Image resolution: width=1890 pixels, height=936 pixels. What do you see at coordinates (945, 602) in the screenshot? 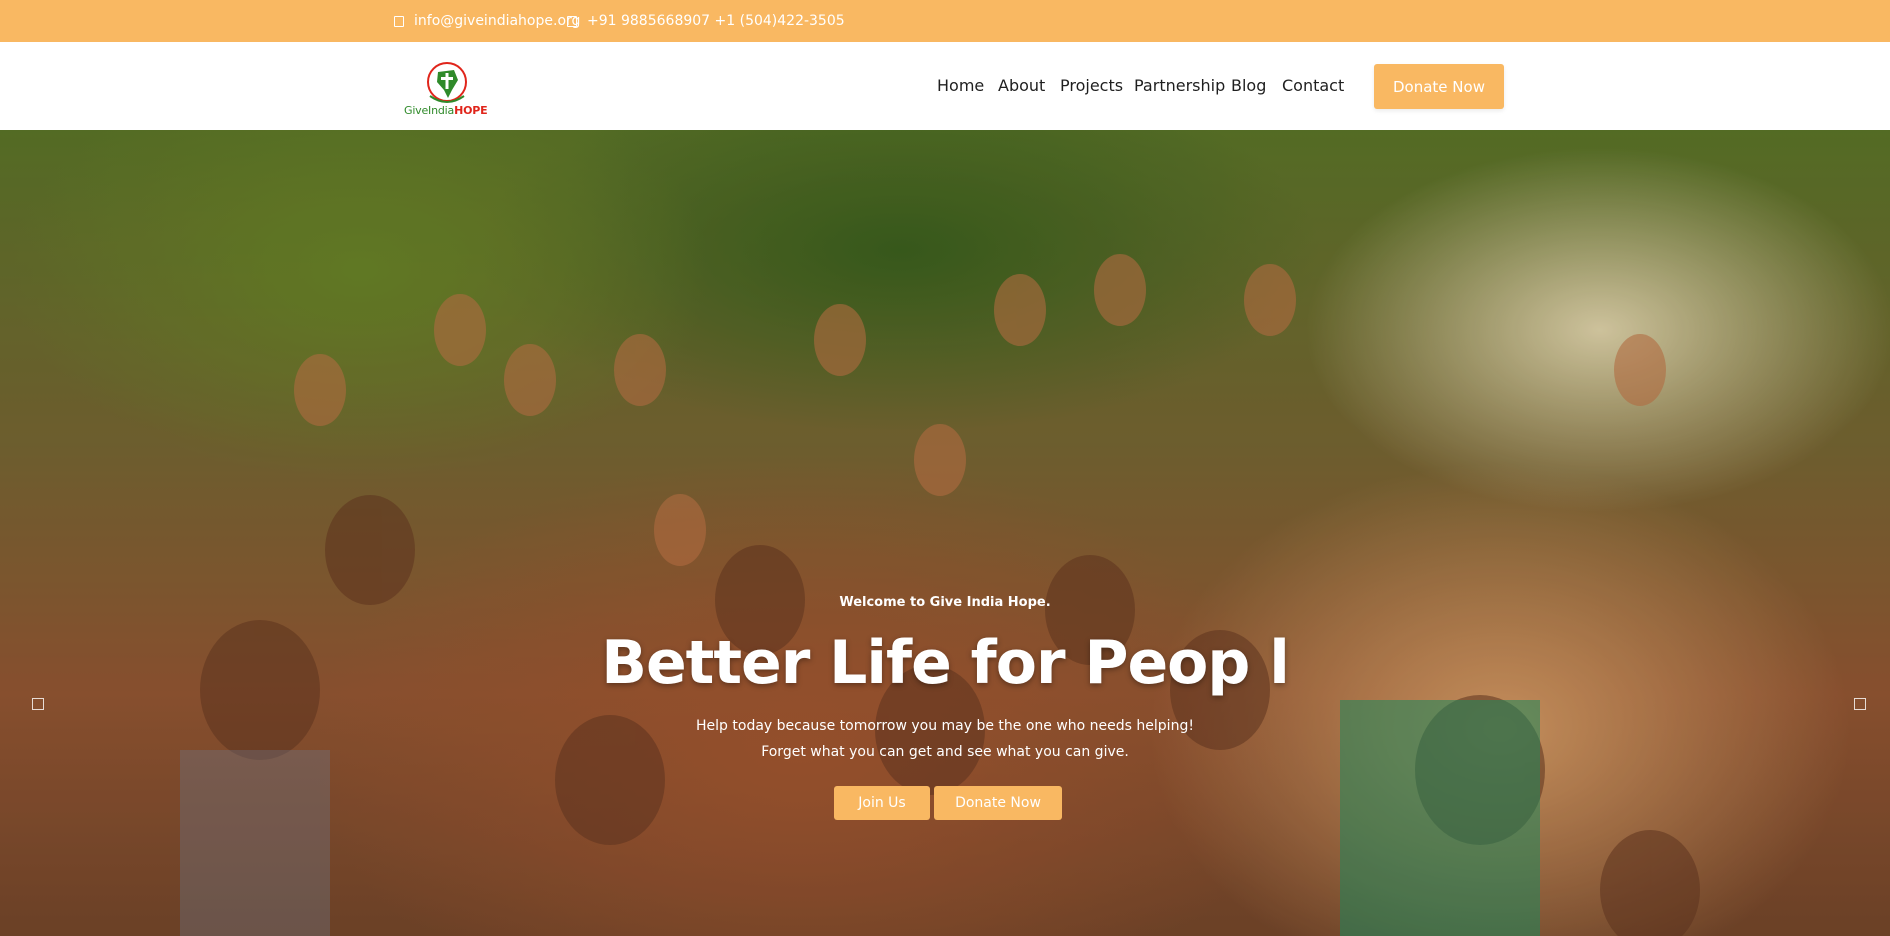
I see `hero-welcome-text: Welcome to Give India Hope.` at bounding box center [945, 602].